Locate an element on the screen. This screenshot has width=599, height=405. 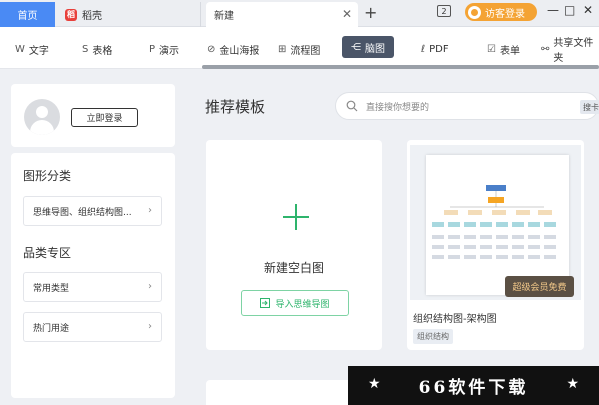
category-item-popular: 热门用途 › is located at coordinates (92, 327).